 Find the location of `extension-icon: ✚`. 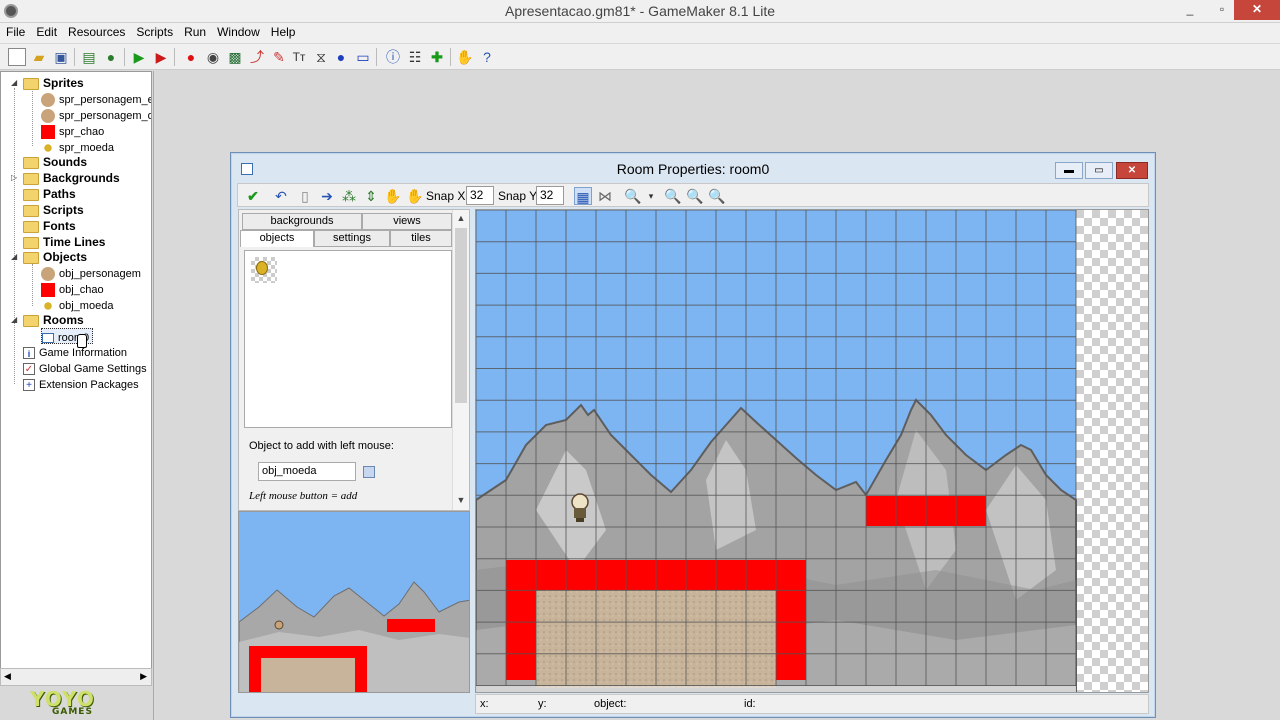

extension-icon: ✚ is located at coordinates (437, 57).